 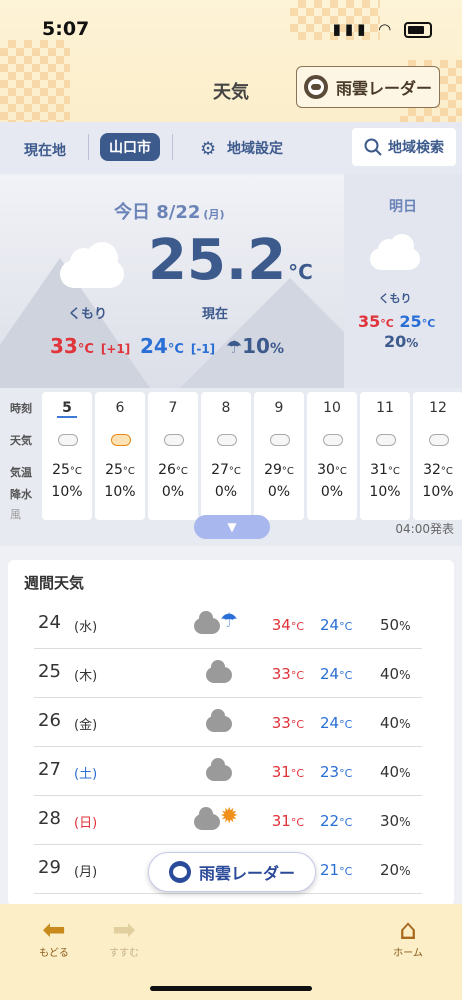 I want to click on week-pop: 20%, so click(x=395, y=870).